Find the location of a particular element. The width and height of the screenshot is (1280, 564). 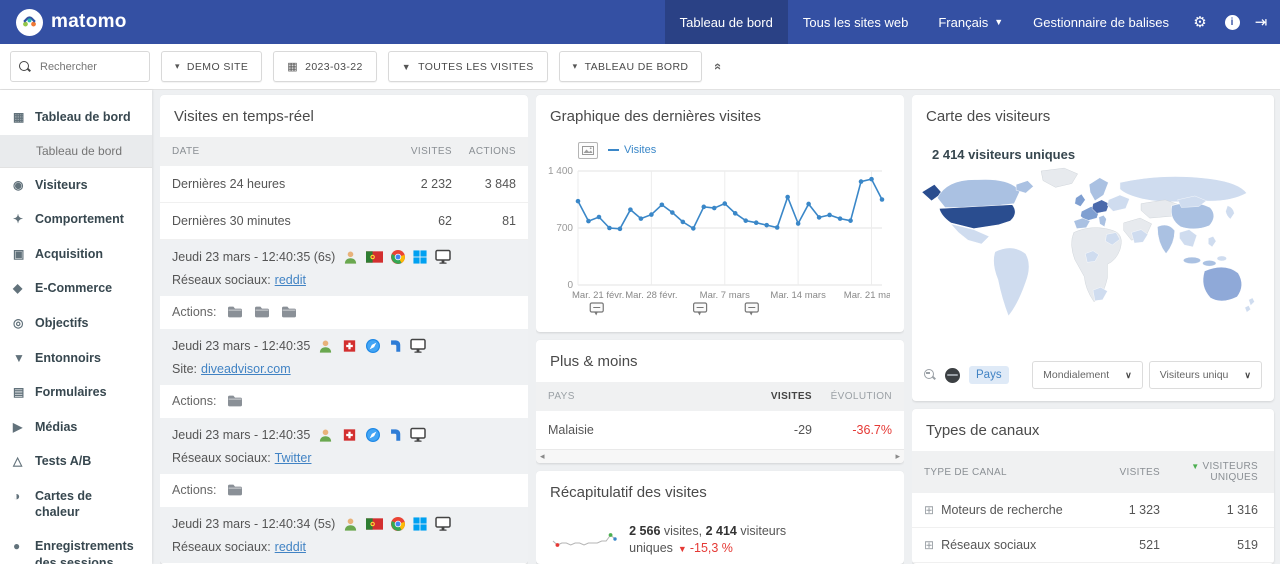

map-scope-select: Mondialement ∨ is located at coordinates (1087, 375).